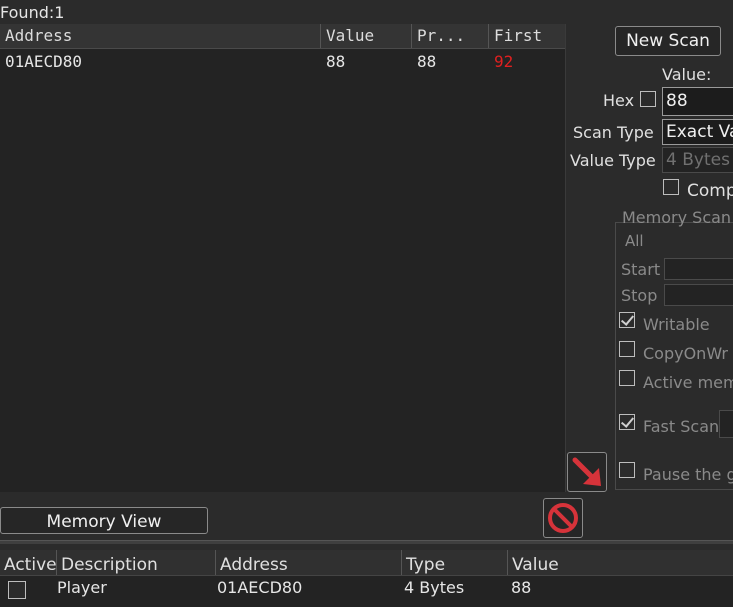 The width and height of the screenshot is (733, 607). Describe the element at coordinates (688, 474) in the screenshot. I see `pause-label: Pause the g` at that location.